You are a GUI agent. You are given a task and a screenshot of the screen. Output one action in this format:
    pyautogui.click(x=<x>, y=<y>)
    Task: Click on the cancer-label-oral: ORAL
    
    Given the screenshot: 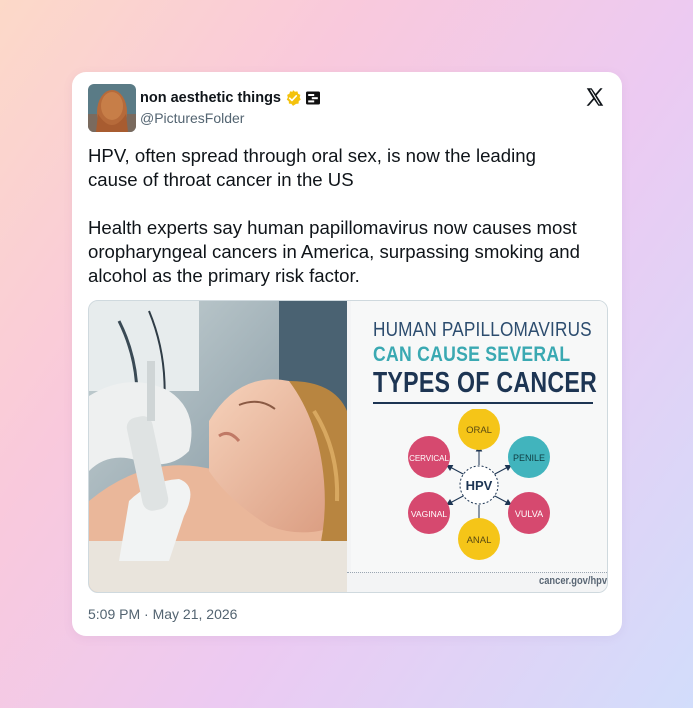 What is the action you would take?
    pyautogui.click(x=479, y=430)
    